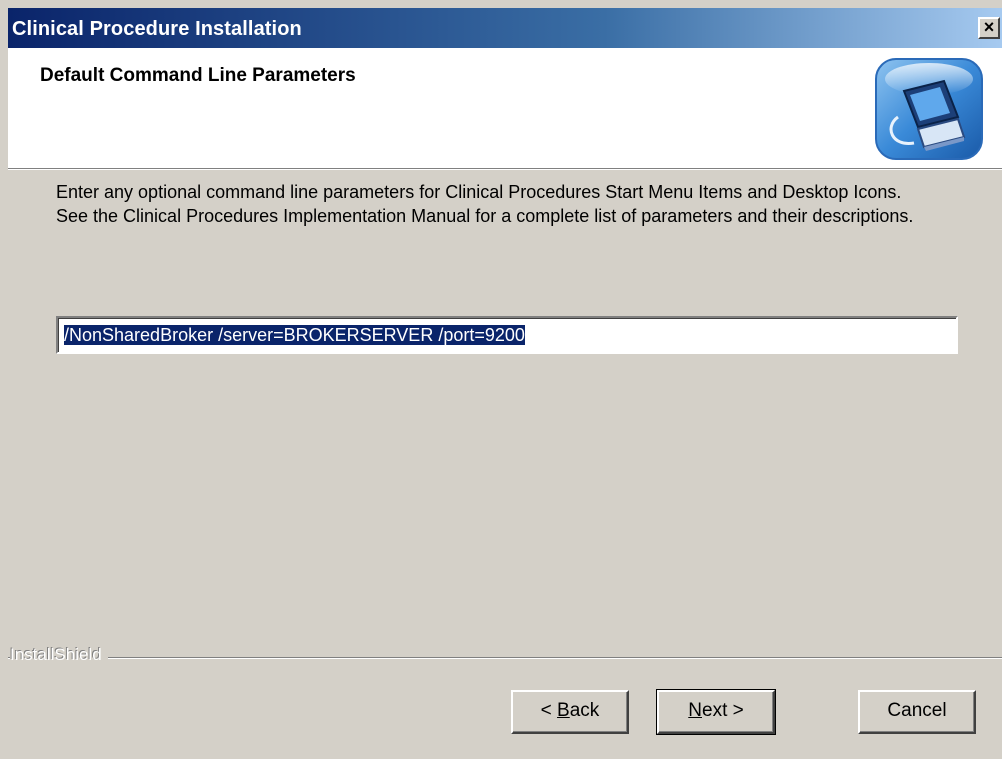  I want to click on next-button: Next >, so click(716, 712).